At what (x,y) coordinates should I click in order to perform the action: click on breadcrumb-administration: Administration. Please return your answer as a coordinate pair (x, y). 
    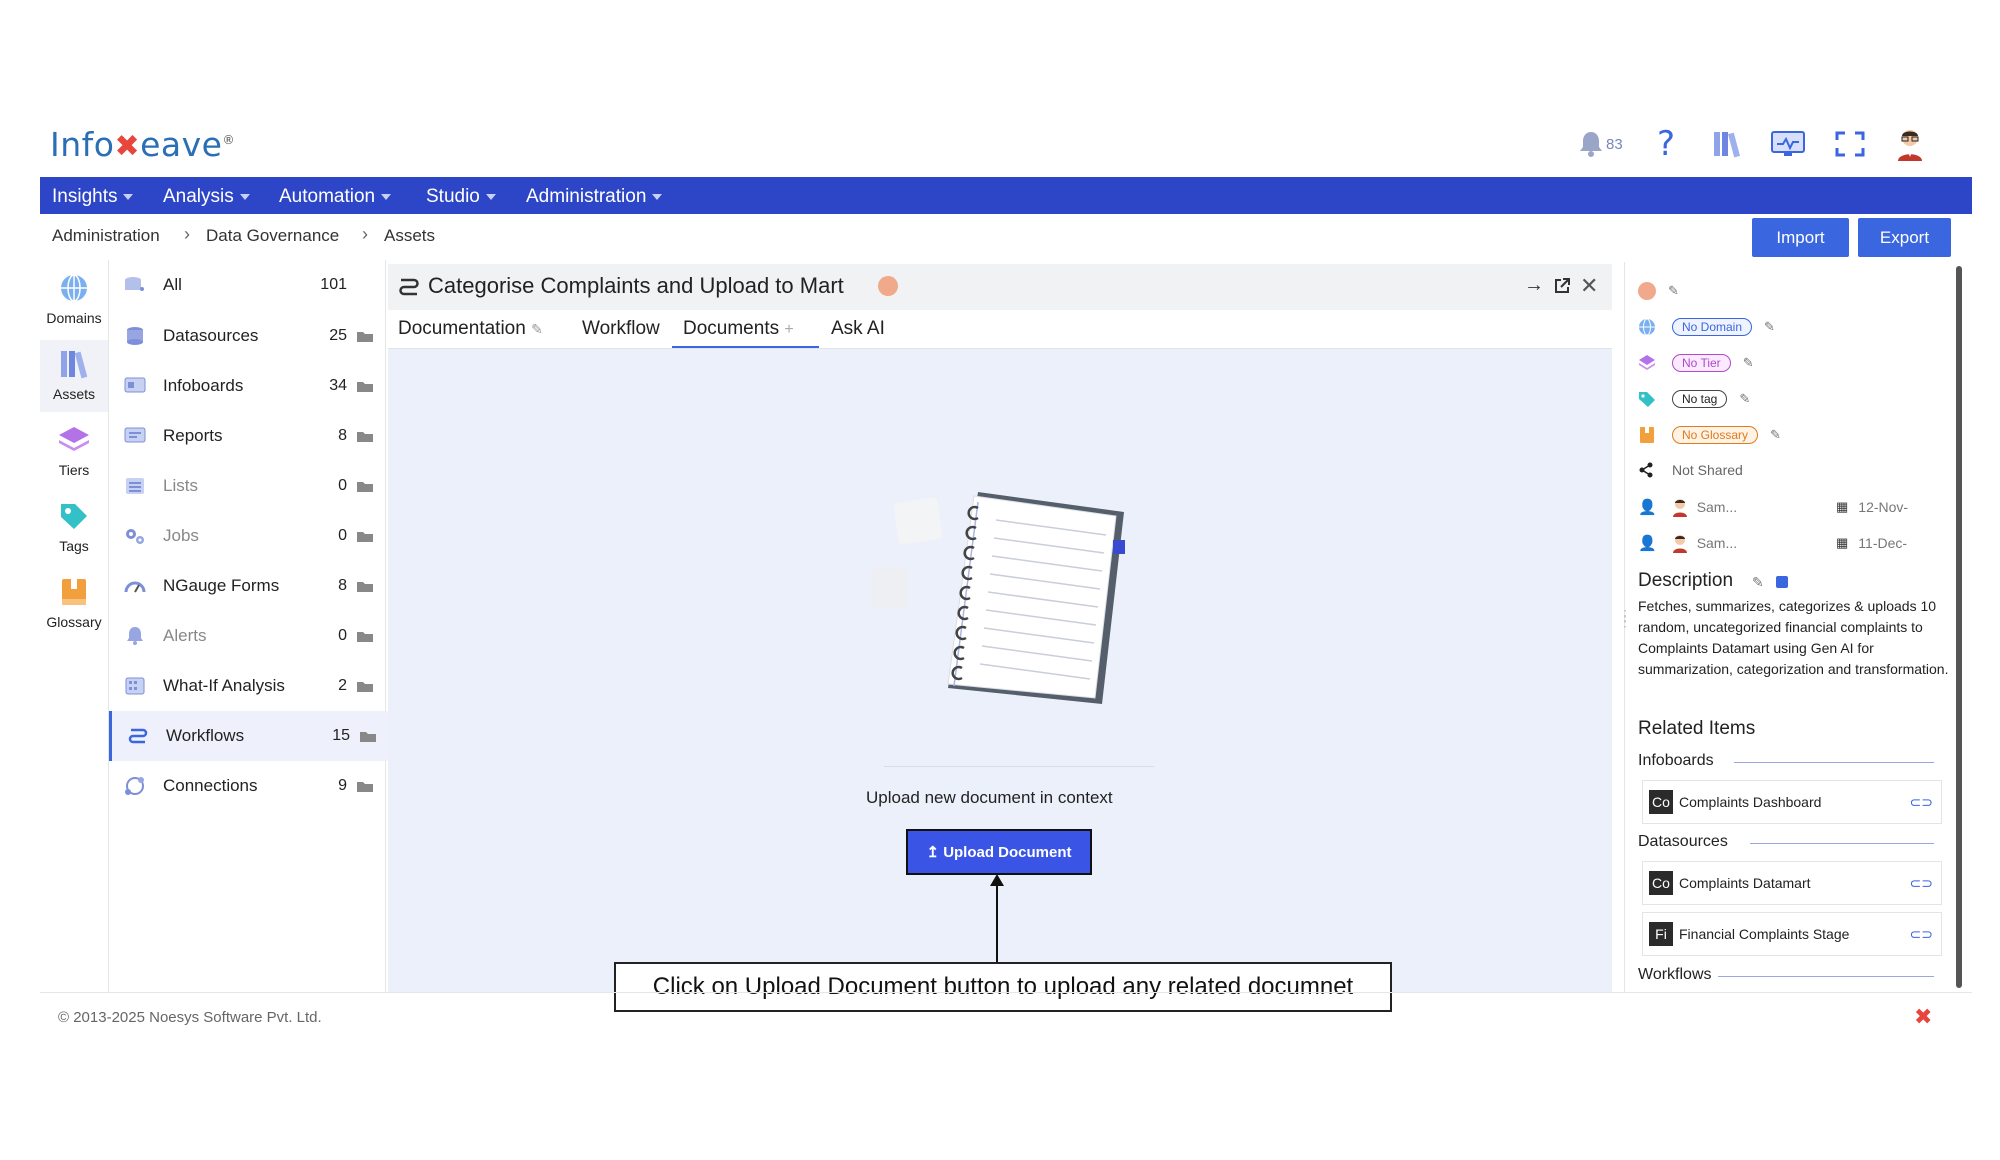
    Looking at the image, I should click on (106, 236).